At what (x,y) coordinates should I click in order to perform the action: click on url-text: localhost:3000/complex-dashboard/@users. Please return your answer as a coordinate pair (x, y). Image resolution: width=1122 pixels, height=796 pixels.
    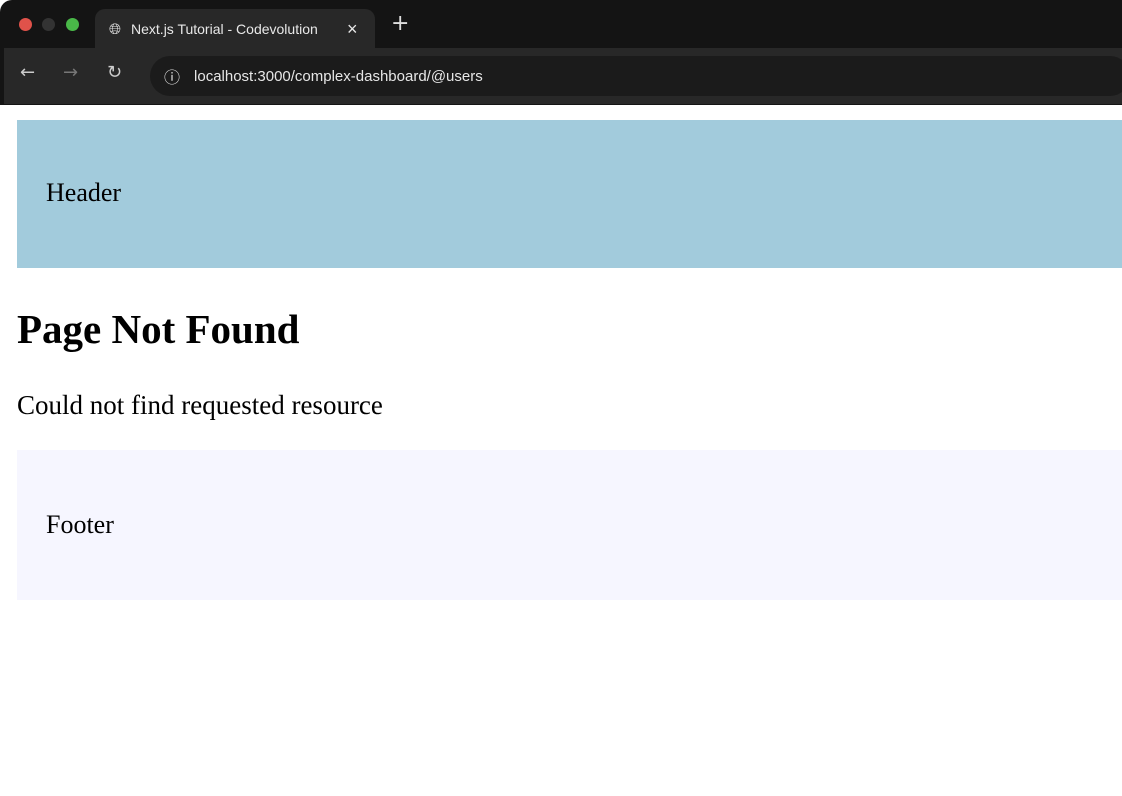
    Looking at the image, I should click on (338, 76).